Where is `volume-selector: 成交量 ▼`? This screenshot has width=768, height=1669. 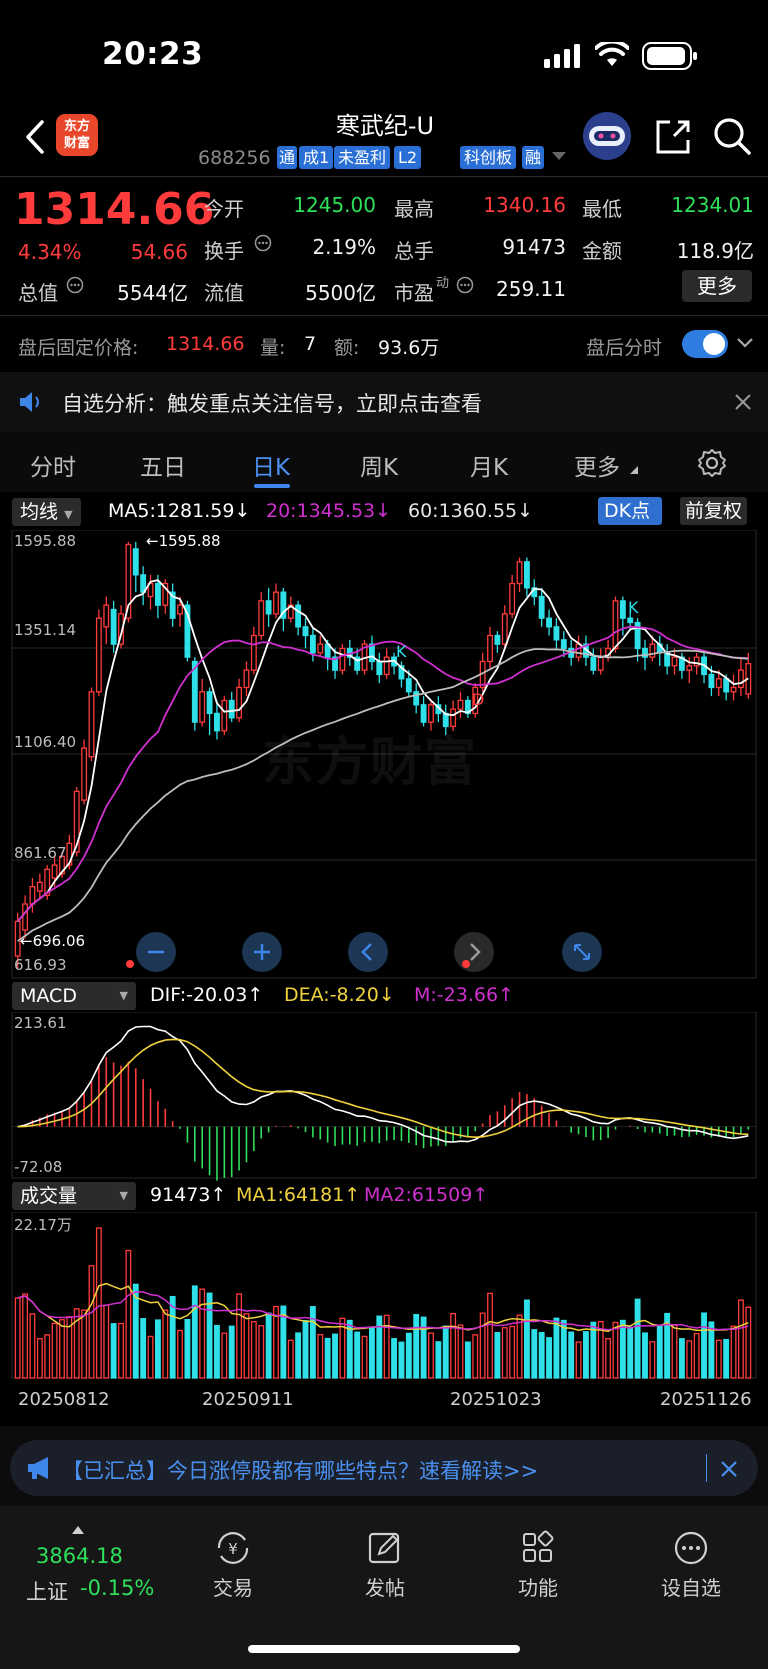
volume-selector: 成交量 ▼ is located at coordinates (74, 1196).